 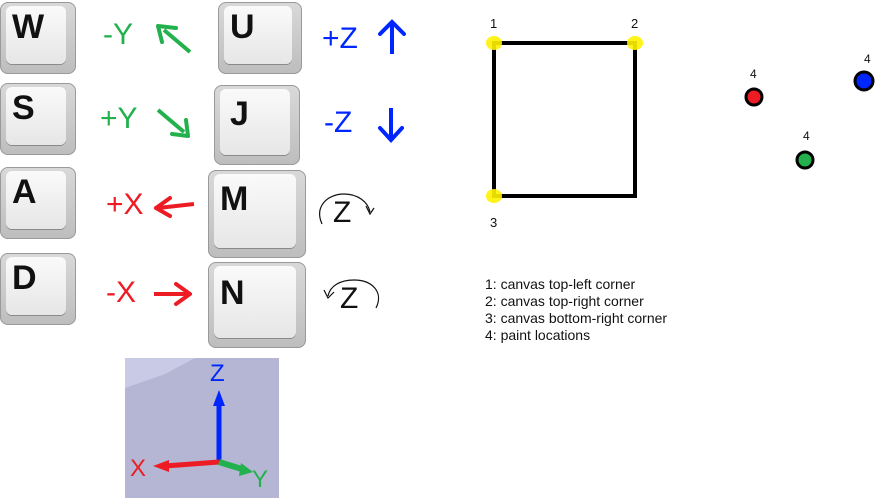 I want to click on paint-point-red, so click(x=754, y=97).